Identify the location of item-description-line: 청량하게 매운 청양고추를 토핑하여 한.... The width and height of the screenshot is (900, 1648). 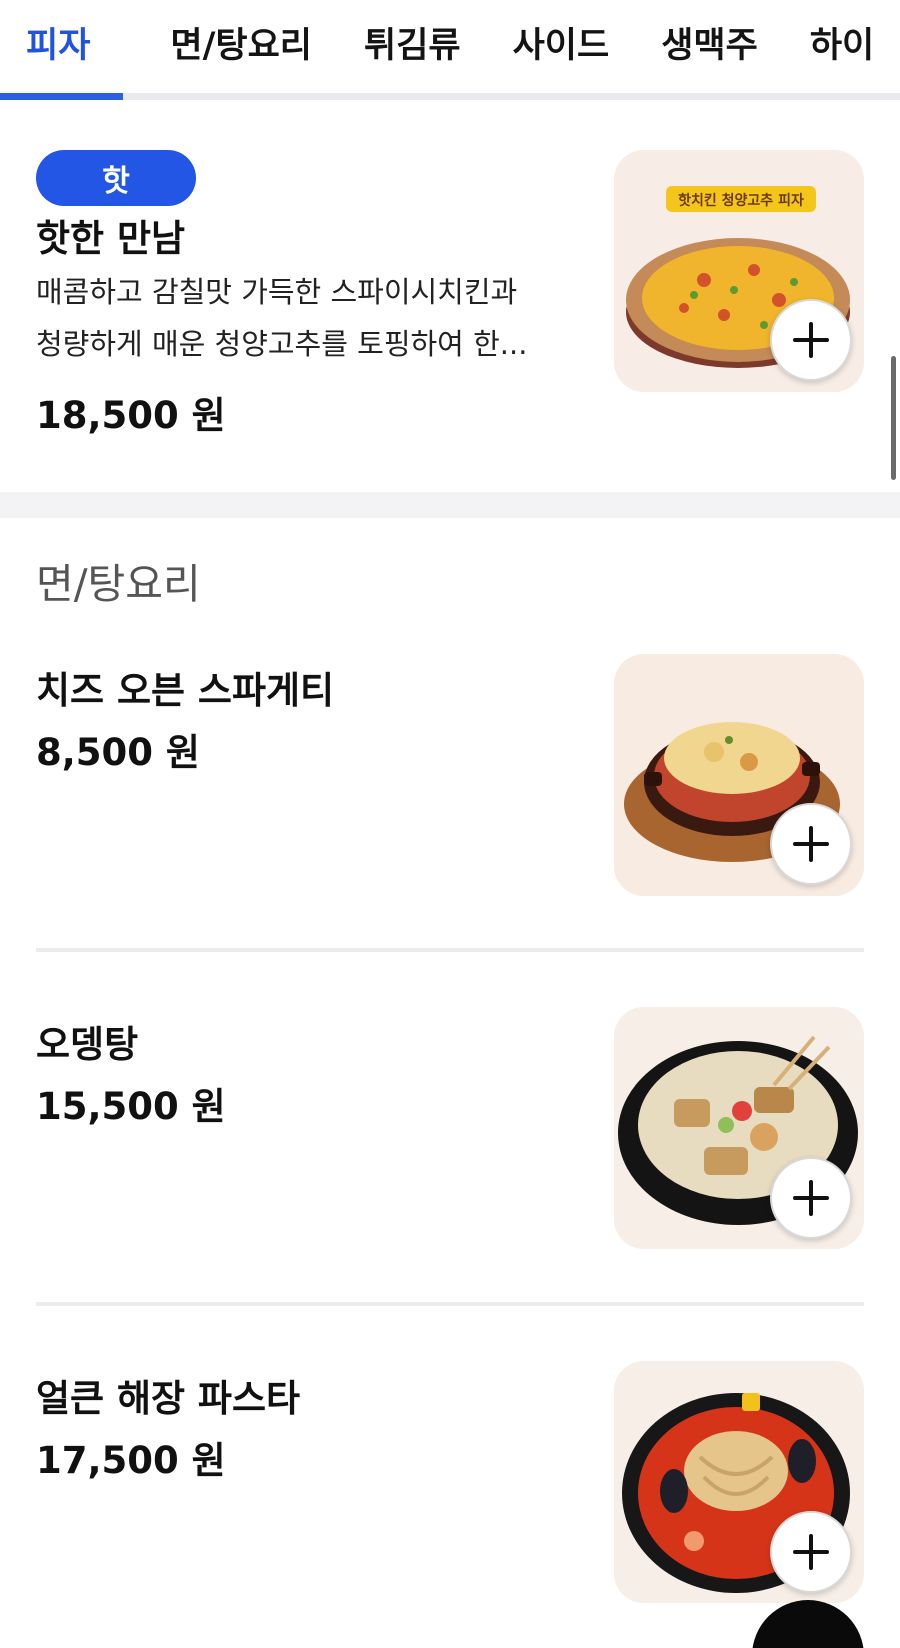
(282, 344).